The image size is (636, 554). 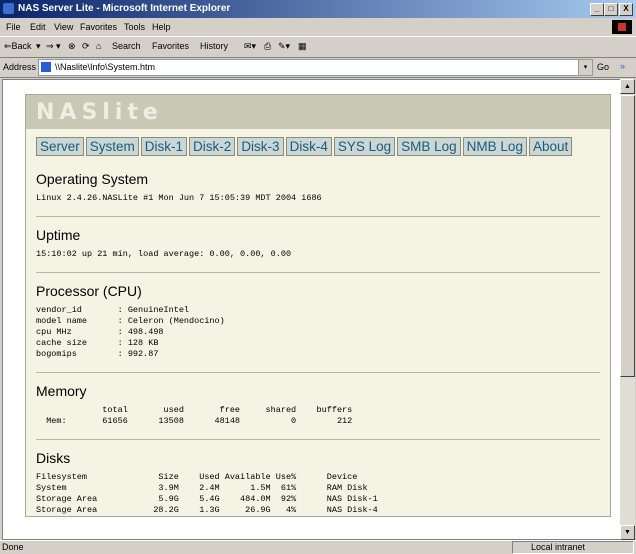 What do you see at coordinates (597, 9) in the screenshot?
I see `minimize-button: _` at bounding box center [597, 9].